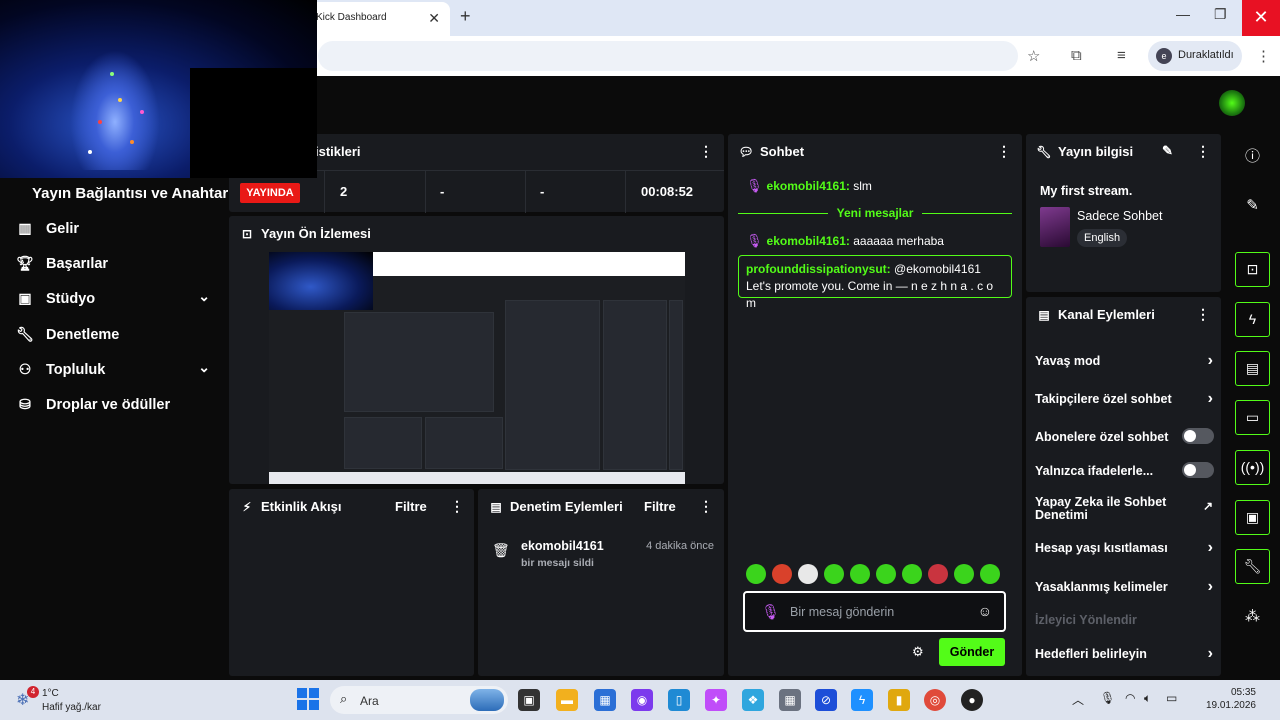 This screenshot has width=1280, height=720. I want to click on extensions-icon: ⧉, so click(1076, 55).